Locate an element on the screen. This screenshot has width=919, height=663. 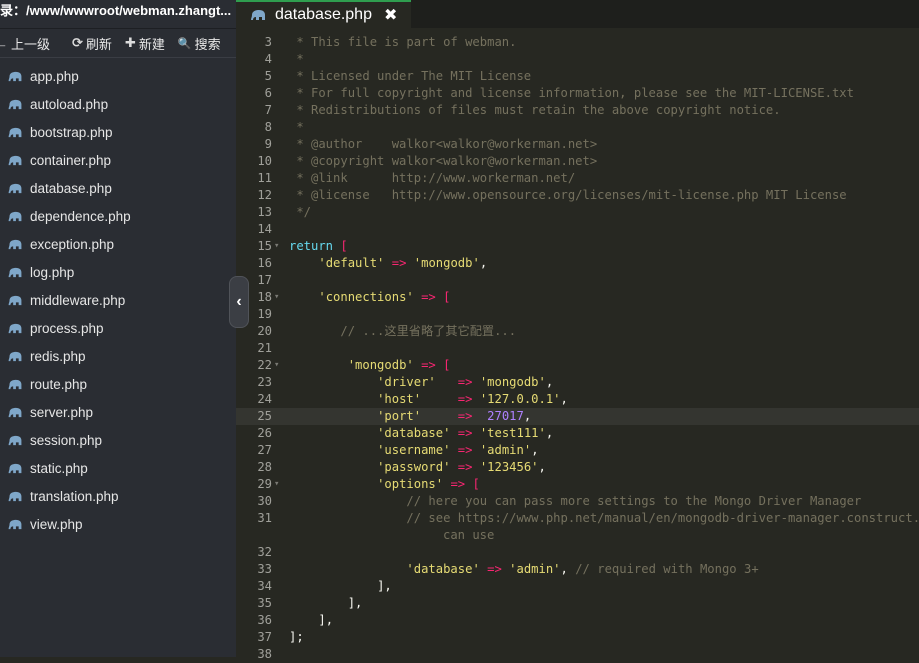
file-item-route-php: route.php is located at coordinates (118, 384).